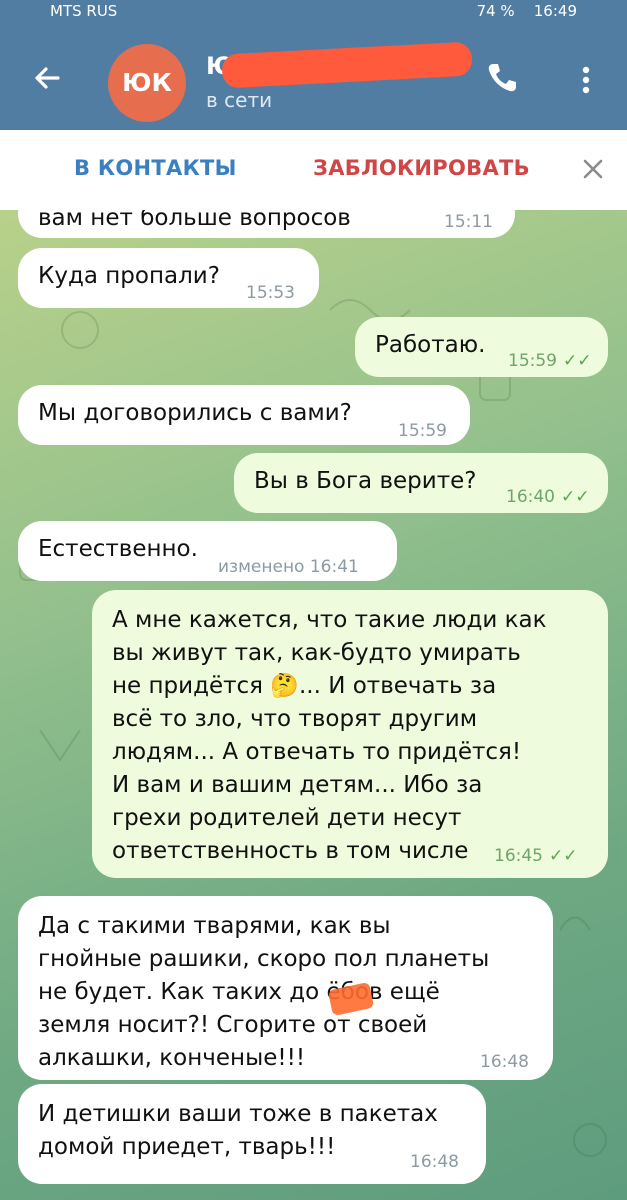 The height and width of the screenshot is (1200, 627). I want to click on message-text: Естественно., so click(118, 549).